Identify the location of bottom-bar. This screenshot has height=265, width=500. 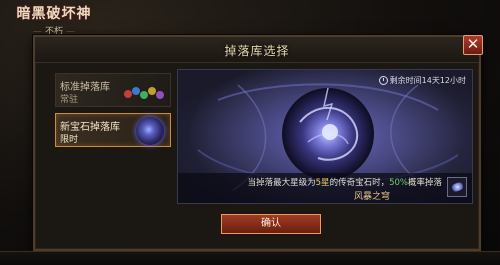
(250, 258).